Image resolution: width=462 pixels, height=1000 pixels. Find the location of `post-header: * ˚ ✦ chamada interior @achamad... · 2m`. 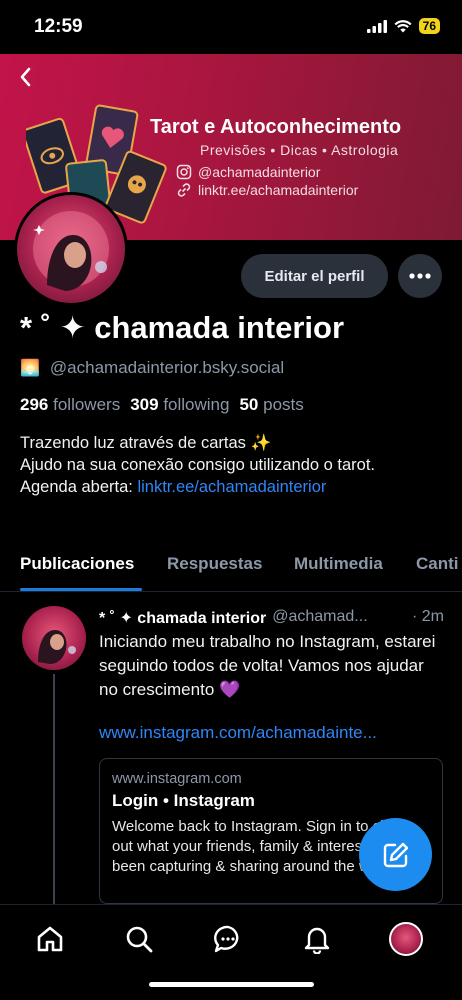

post-header: * ˚ ✦ chamada interior @achamad... · 2m is located at coordinates (271, 618).